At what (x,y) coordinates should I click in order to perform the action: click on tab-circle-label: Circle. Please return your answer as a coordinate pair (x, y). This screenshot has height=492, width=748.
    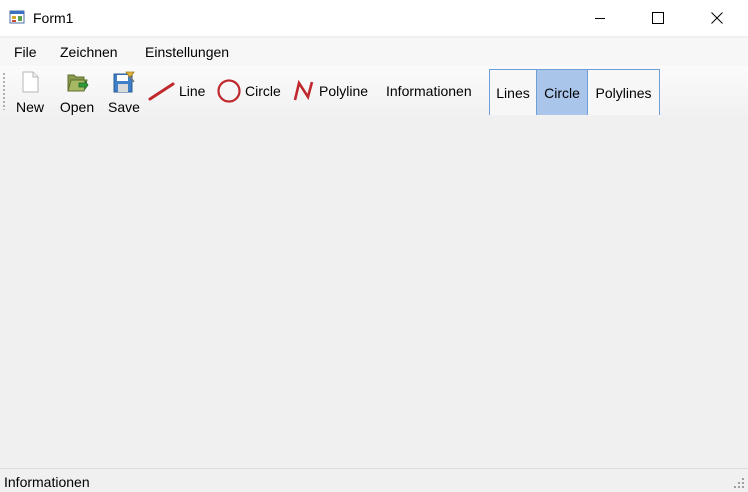
    Looking at the image, I should click on (562, 92).